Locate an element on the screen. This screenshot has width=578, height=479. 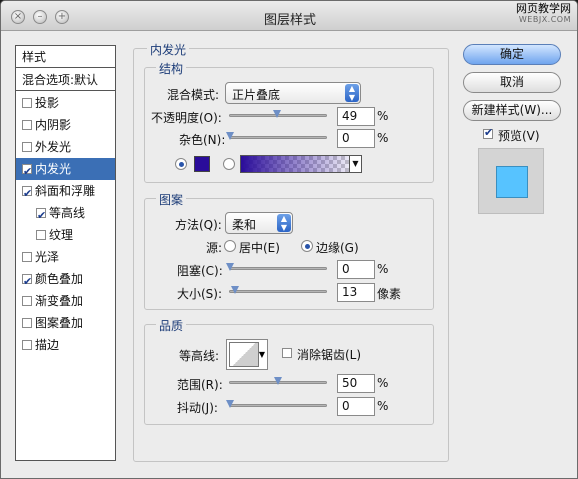
opacity-input: 49 is located at coordinates (356, 116).